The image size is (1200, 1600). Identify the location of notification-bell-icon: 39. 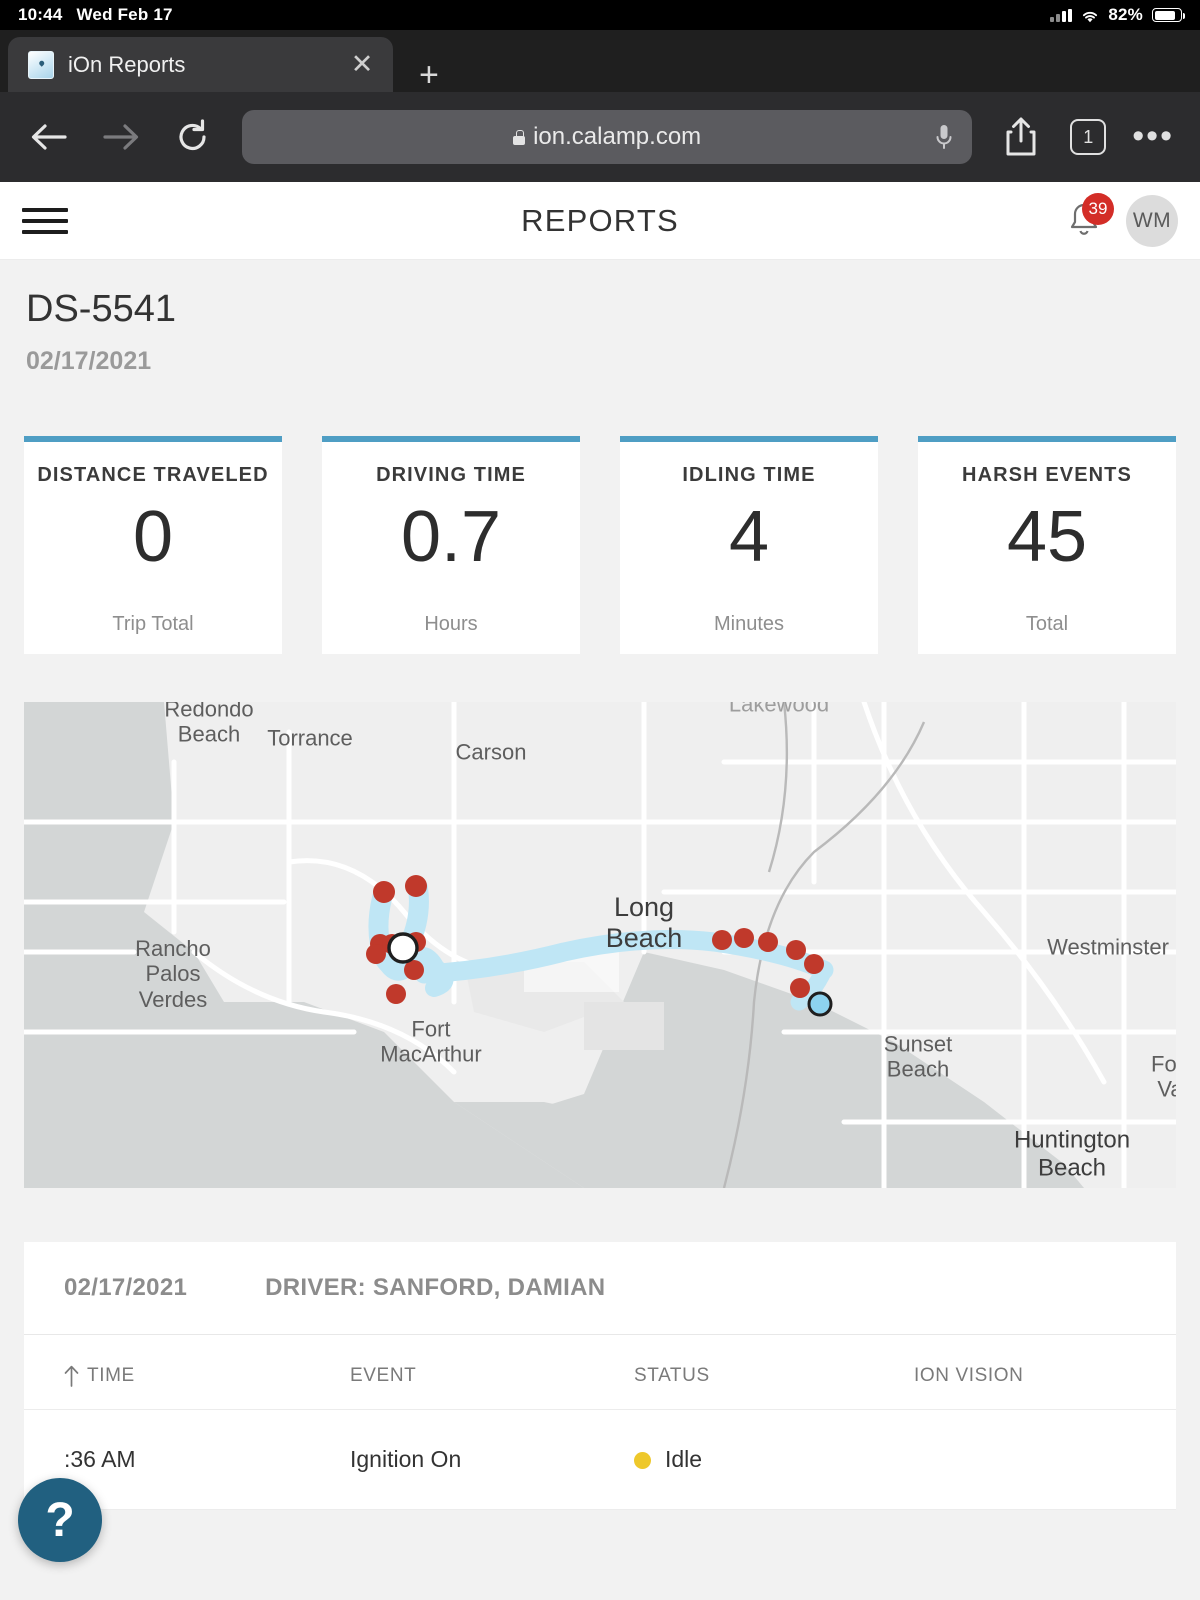
(1089, 217).